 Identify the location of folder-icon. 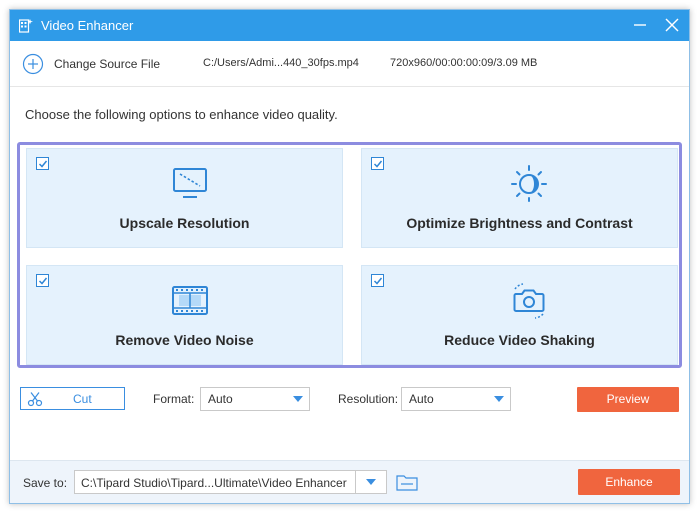
(407, 482).